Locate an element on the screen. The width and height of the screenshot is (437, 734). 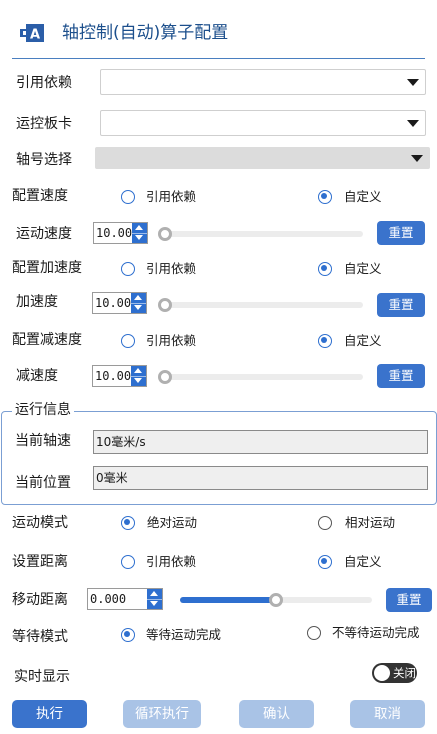
wait-complete-radio-label: 等待运动完成 is located at coordinates (184, 634).